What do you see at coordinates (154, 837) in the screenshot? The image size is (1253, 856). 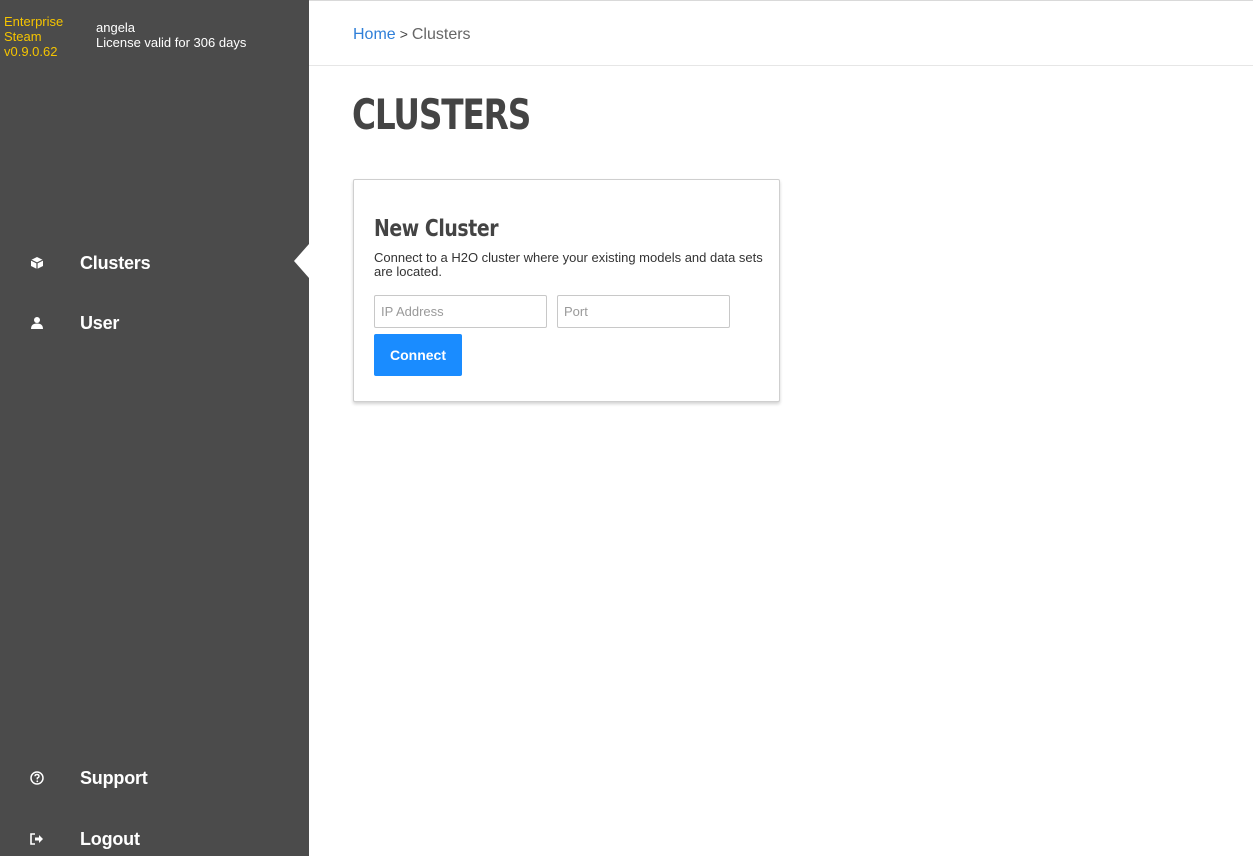 I see `sidebar-item-logout: Logout` at bounding box center [154, 837].